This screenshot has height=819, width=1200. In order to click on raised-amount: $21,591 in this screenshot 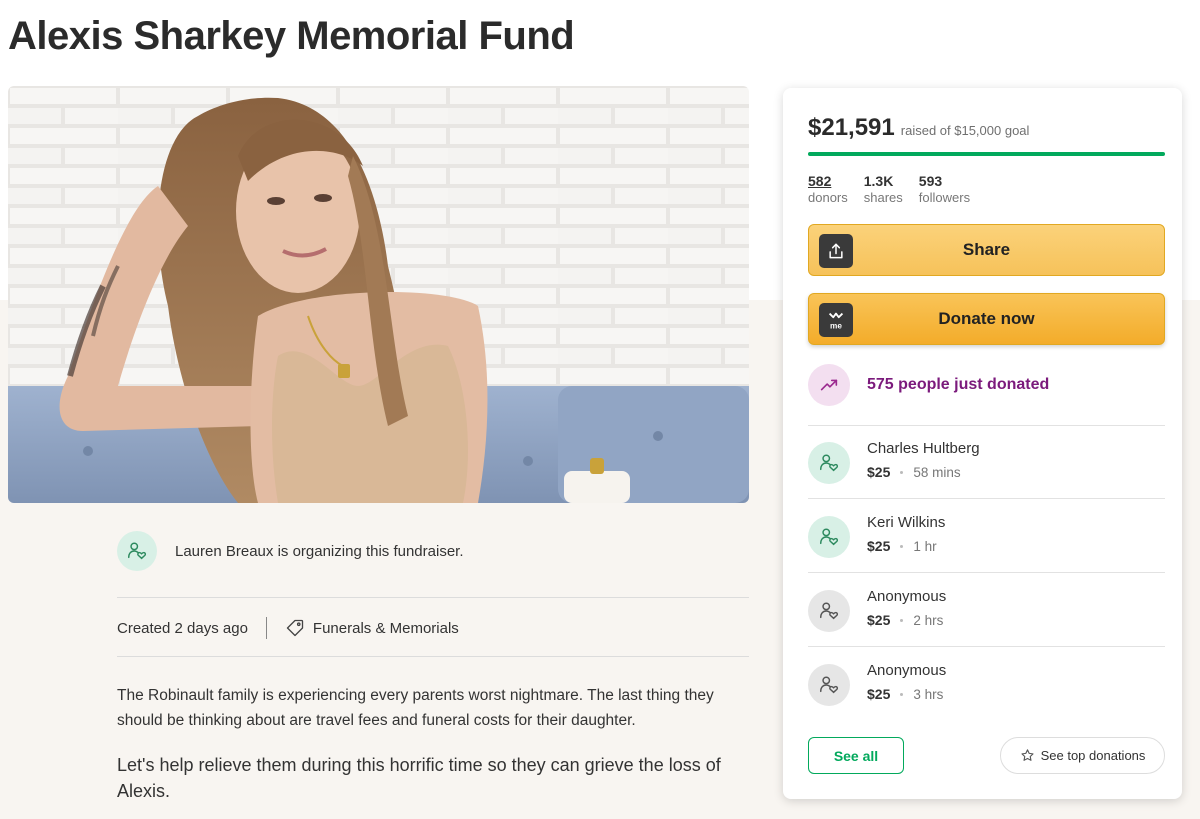, I will do `click(851, 127)`.